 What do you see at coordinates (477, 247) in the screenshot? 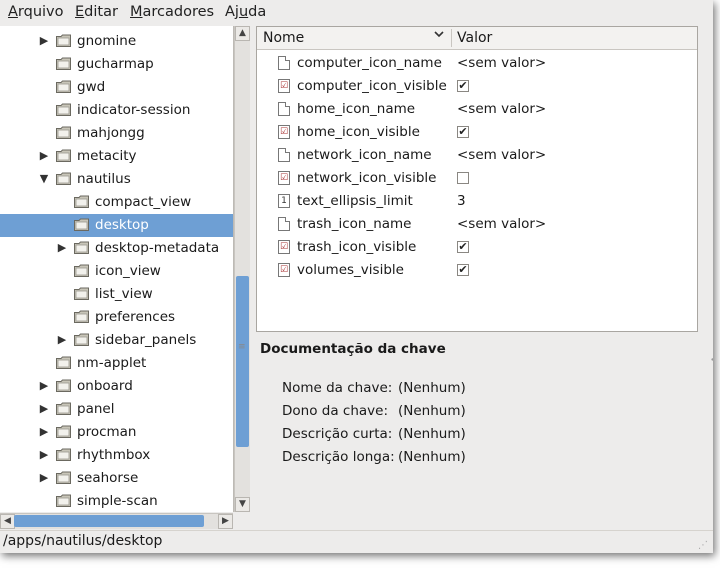
I see `key-row: ☑ trash_icon_visible ✔` at bounding box center [477, 247].